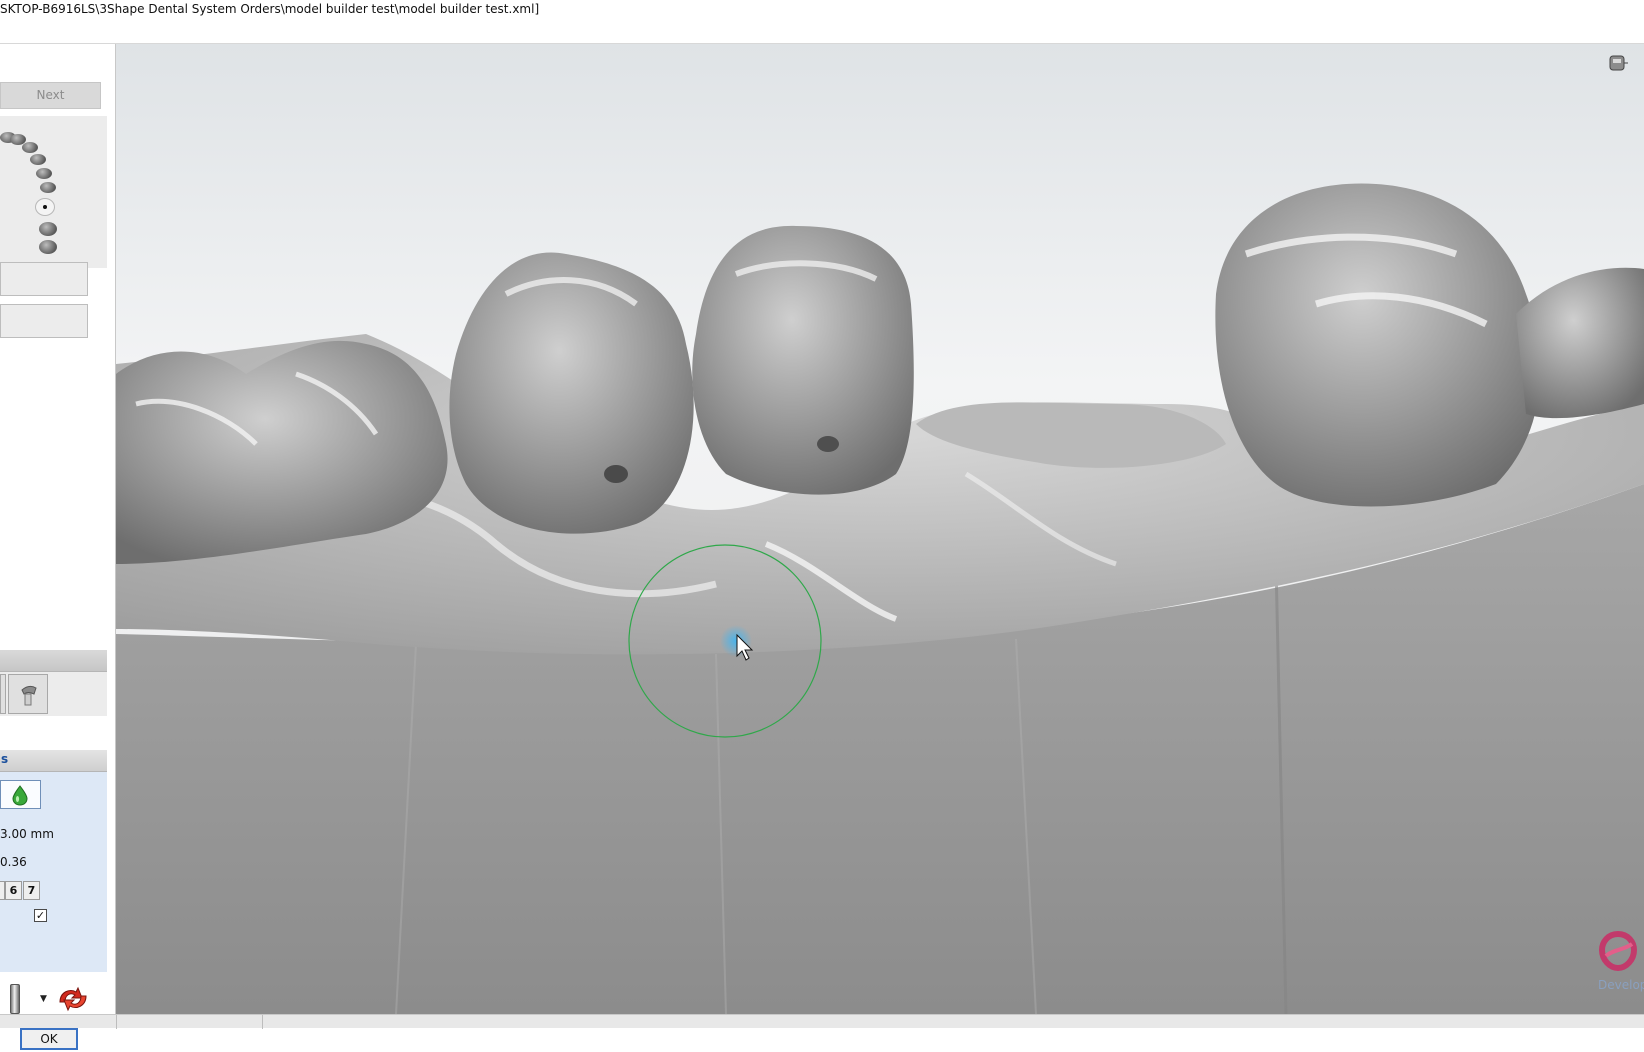 This screenshot has width=1644, height=1052. I want to click on camera-view-icon, so click(1617, 63).